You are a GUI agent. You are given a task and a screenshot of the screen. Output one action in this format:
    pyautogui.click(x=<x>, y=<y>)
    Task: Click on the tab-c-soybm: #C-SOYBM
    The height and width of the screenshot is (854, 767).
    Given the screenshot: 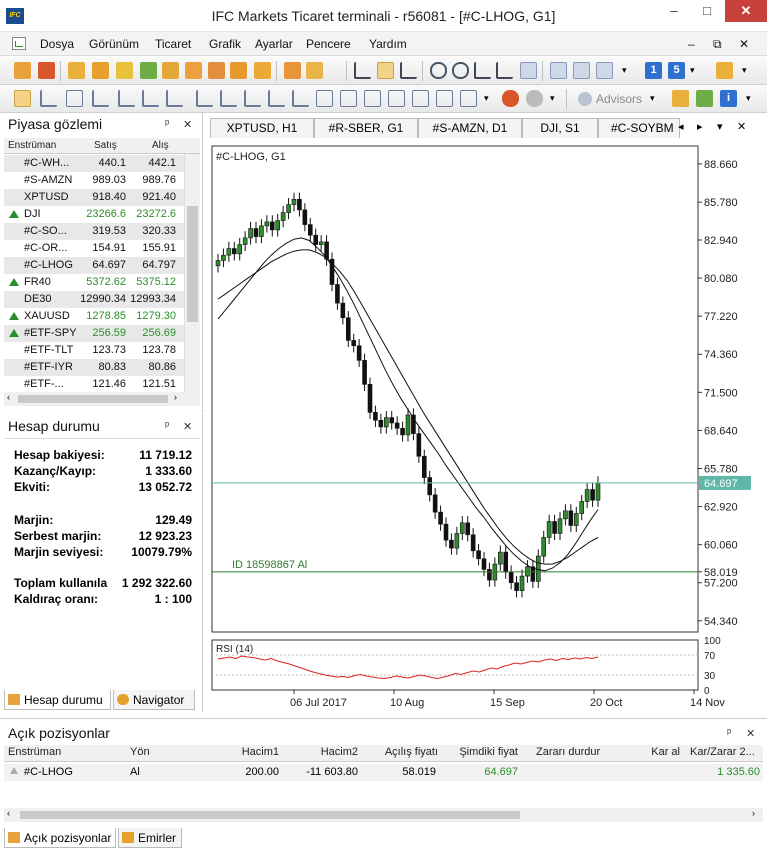 What is the action you would take?
    pyautogui.click(x=639, y=128)
    